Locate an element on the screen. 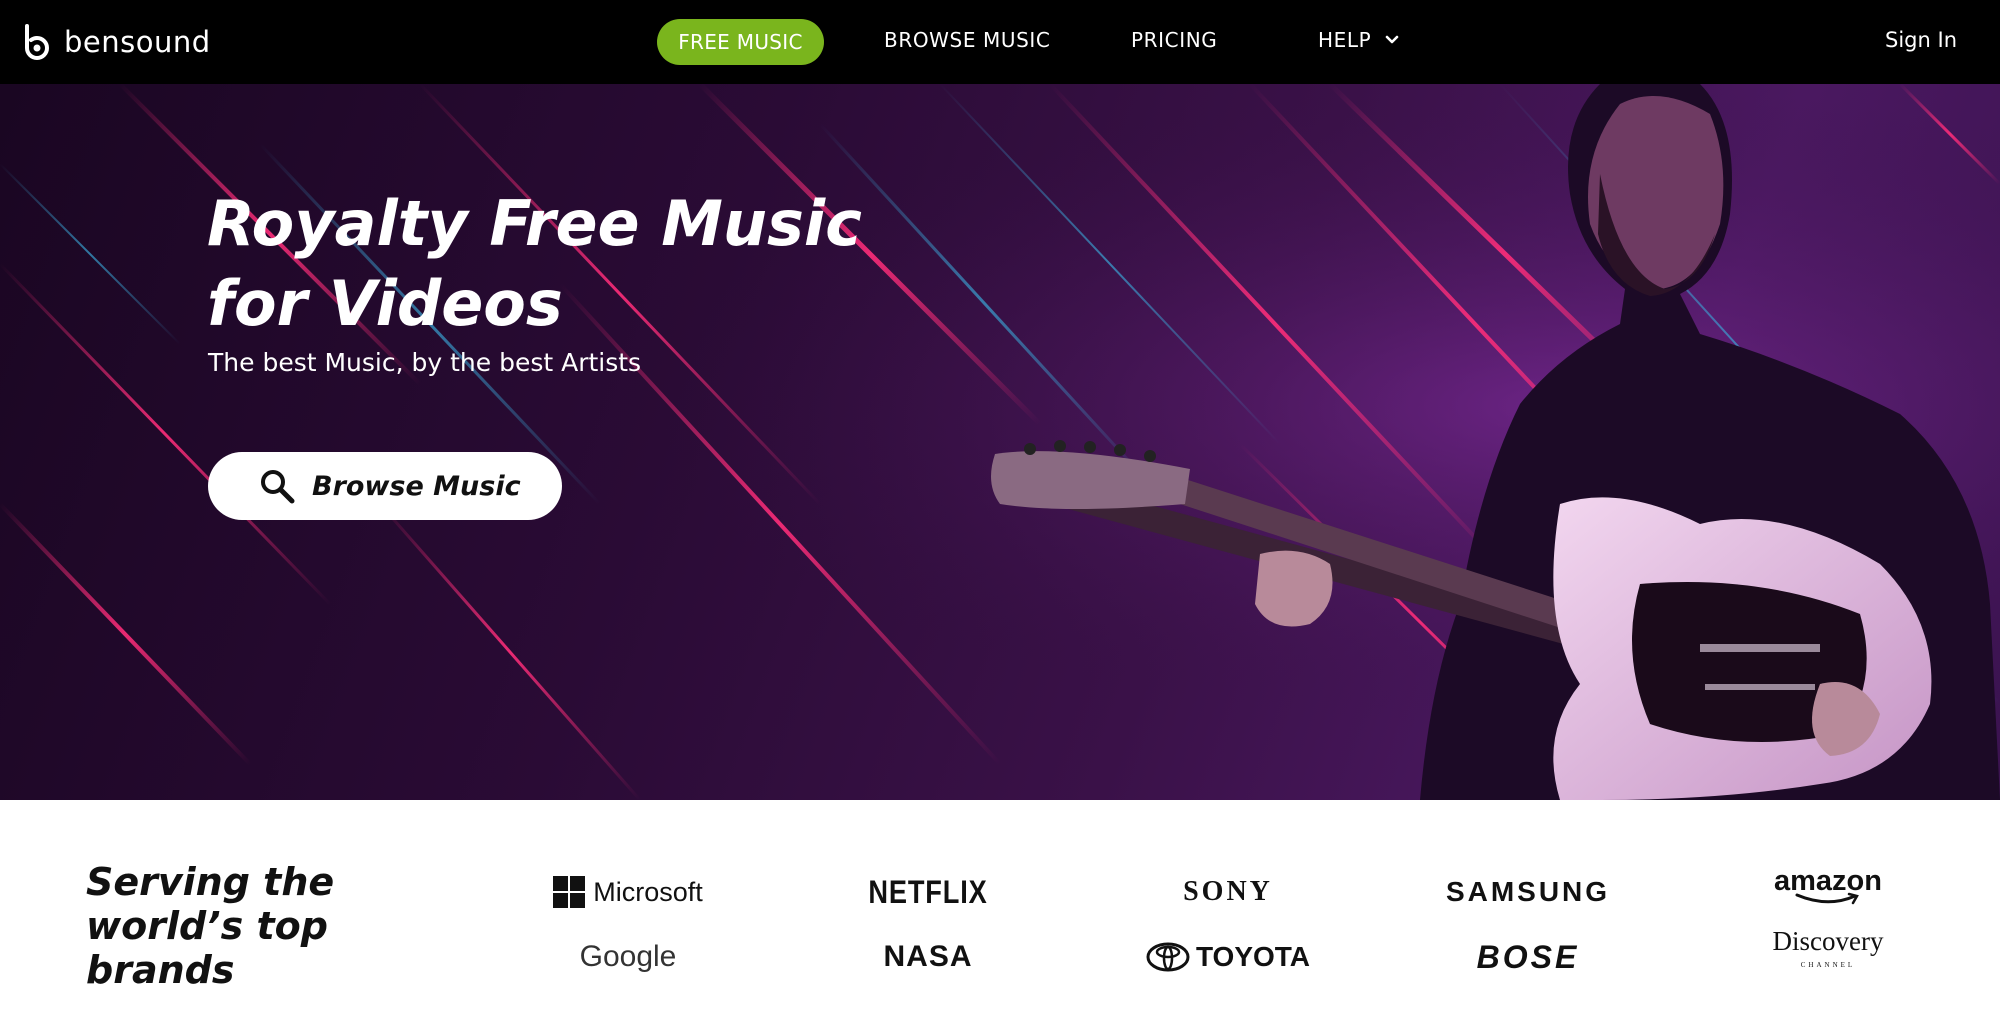  nav-help: HELP is located at coordinates (1358, 40).